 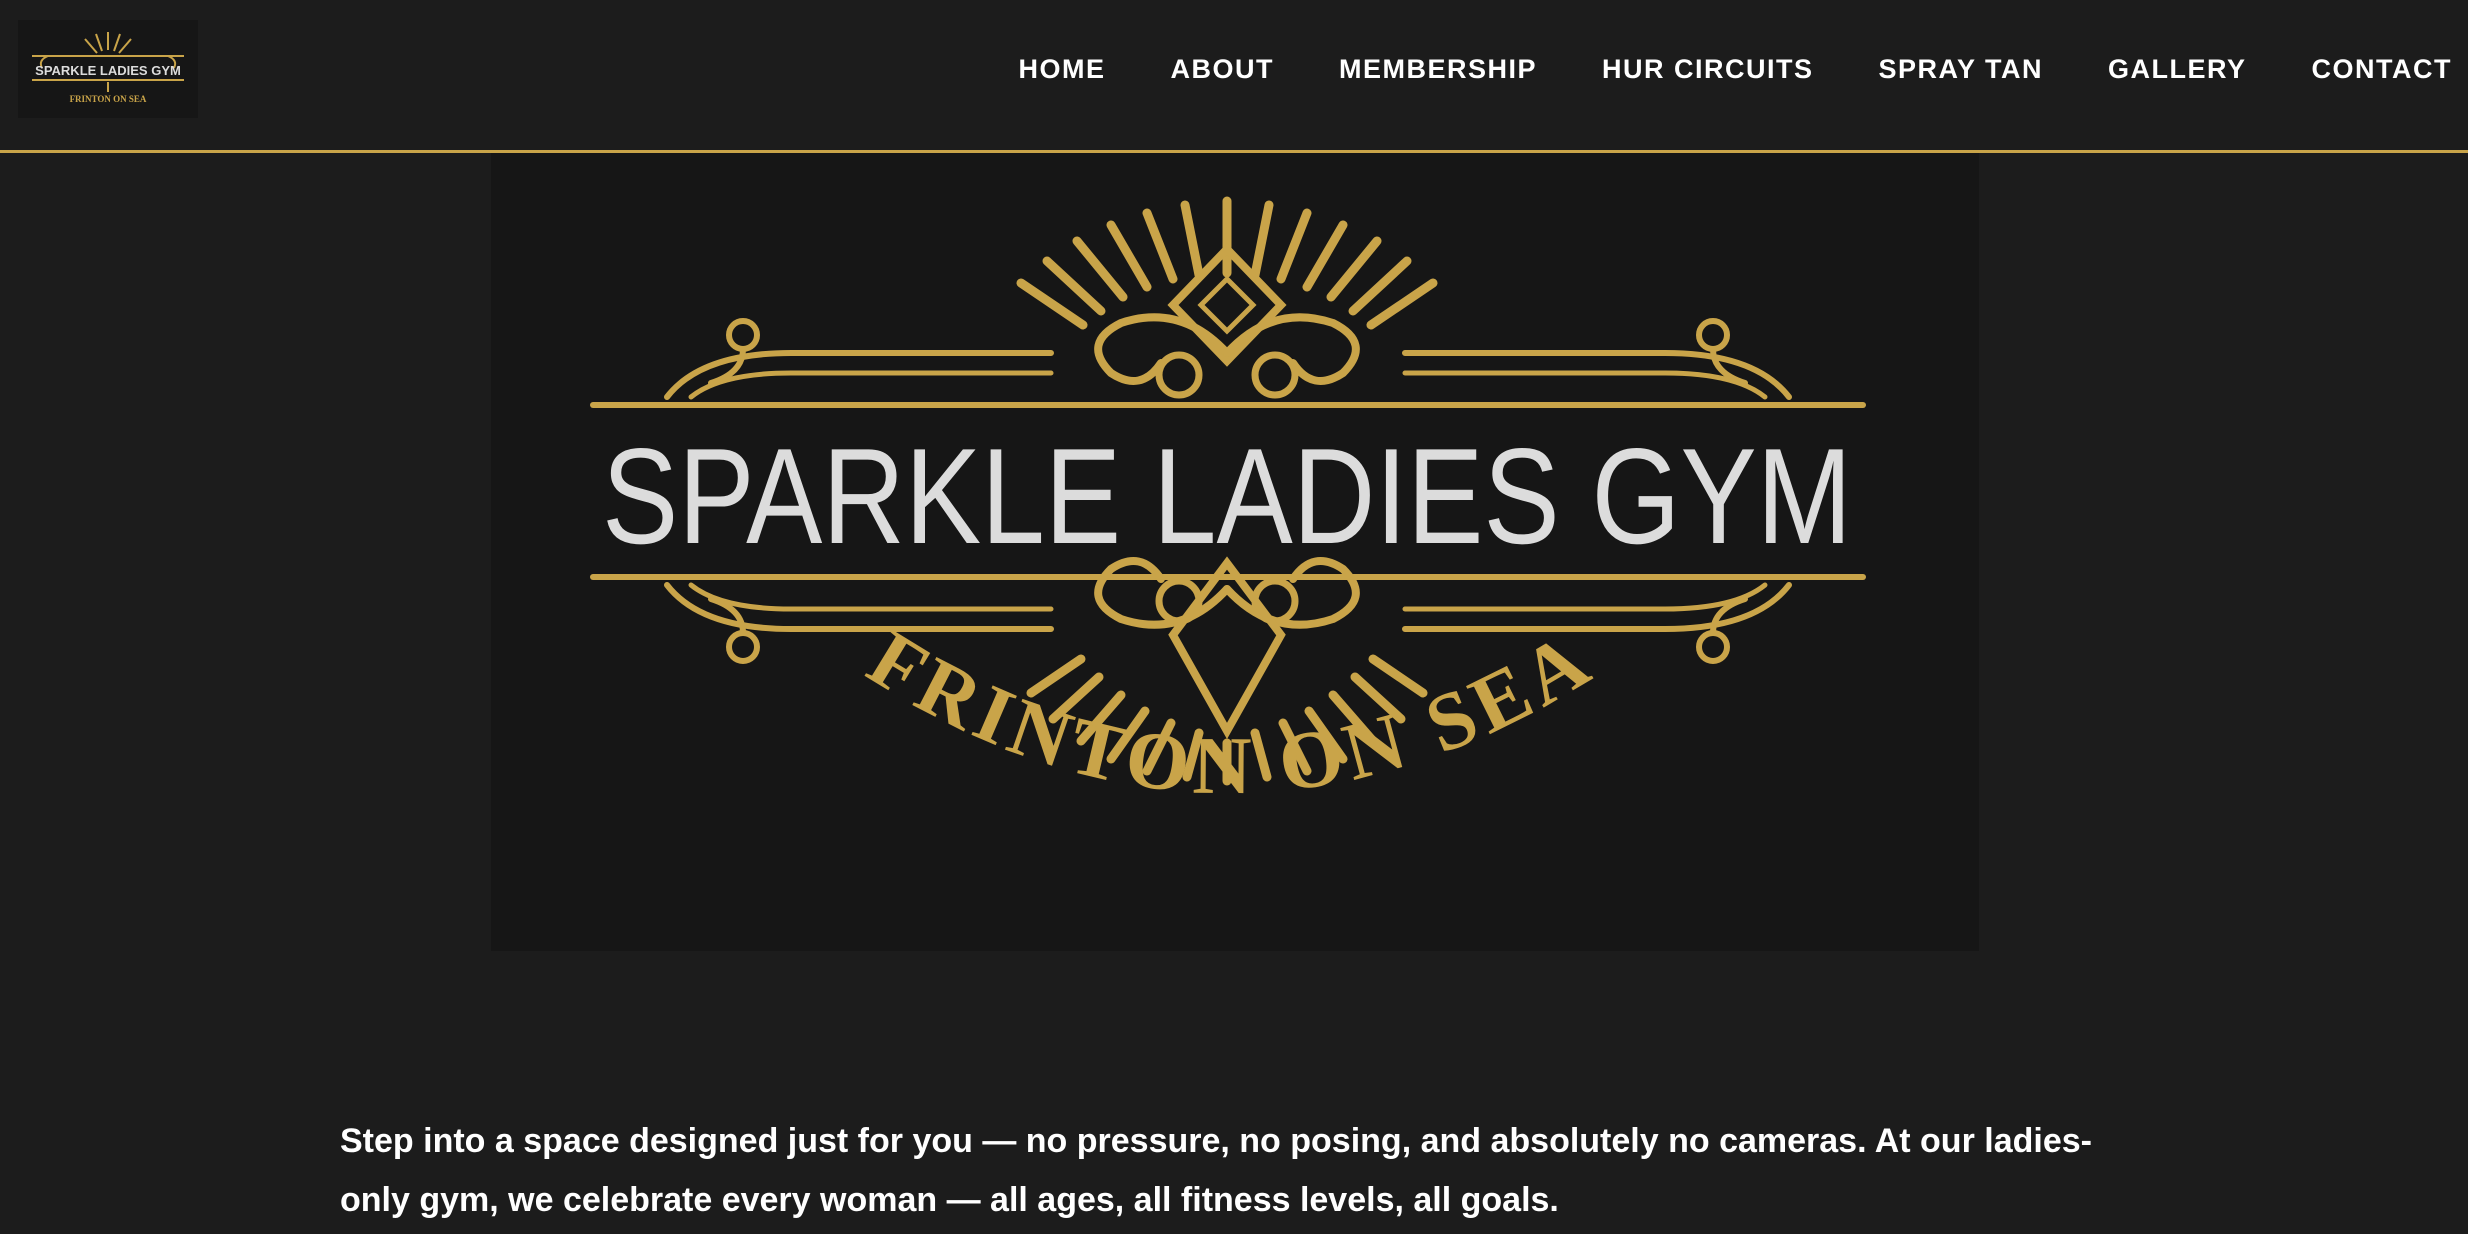 What do you see at coordinates (1061, 69) in the screenshot?
I see `nav-home: HOME` at bounding box center [1061, 69].